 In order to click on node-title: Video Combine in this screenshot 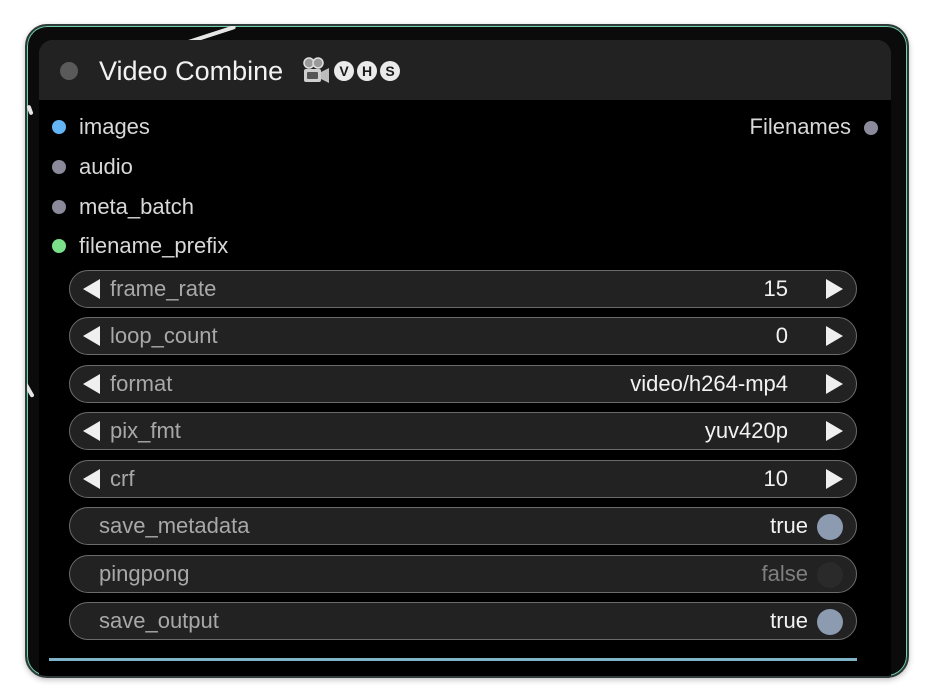, I will do `click(191, 71)`.